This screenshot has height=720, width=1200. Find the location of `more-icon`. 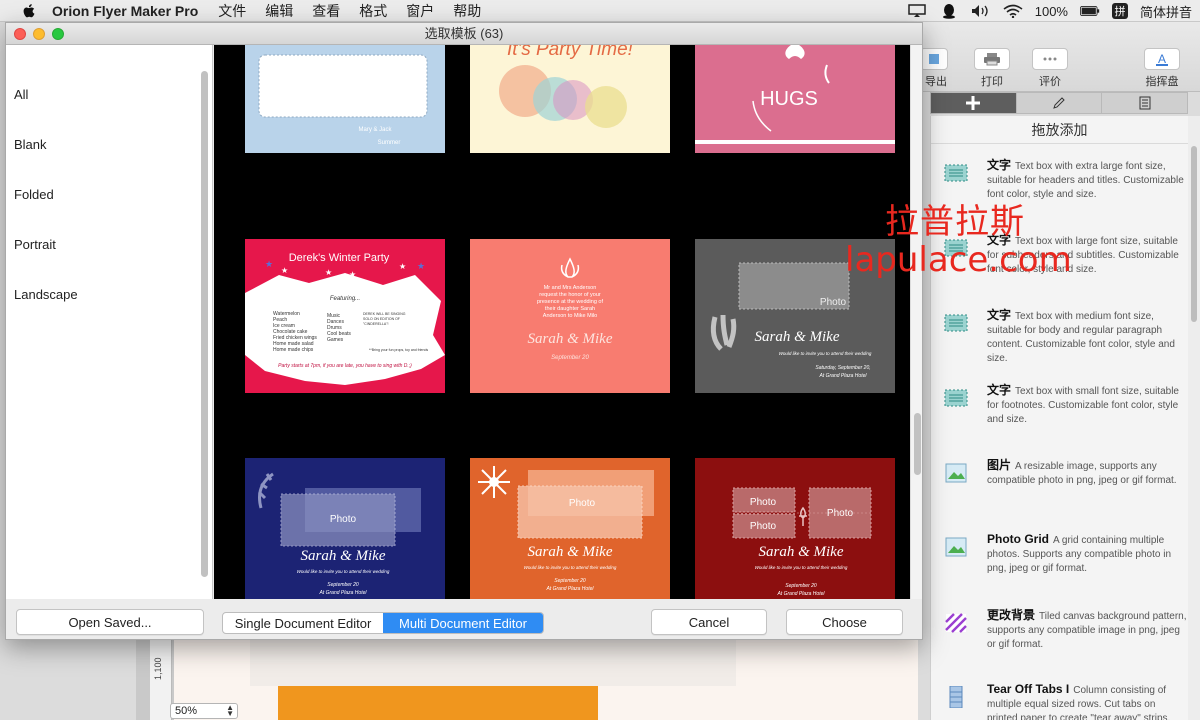

more-icon is located at coordinates (1050, 59).